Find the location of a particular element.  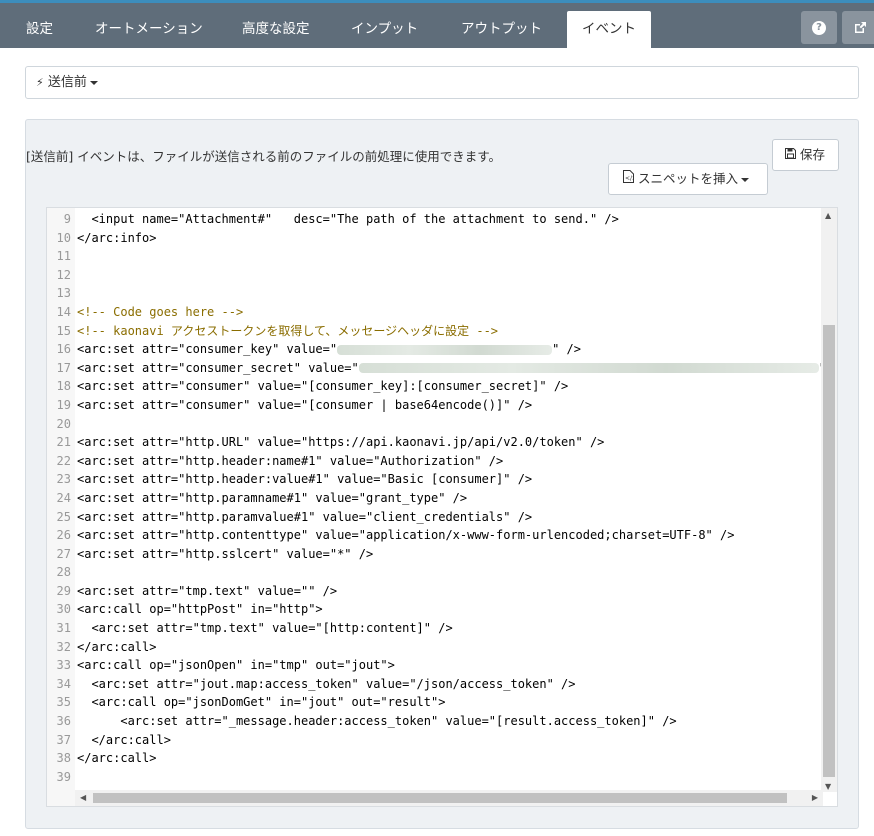

code-text: </arc:info> is located at coordinates (117, 237).